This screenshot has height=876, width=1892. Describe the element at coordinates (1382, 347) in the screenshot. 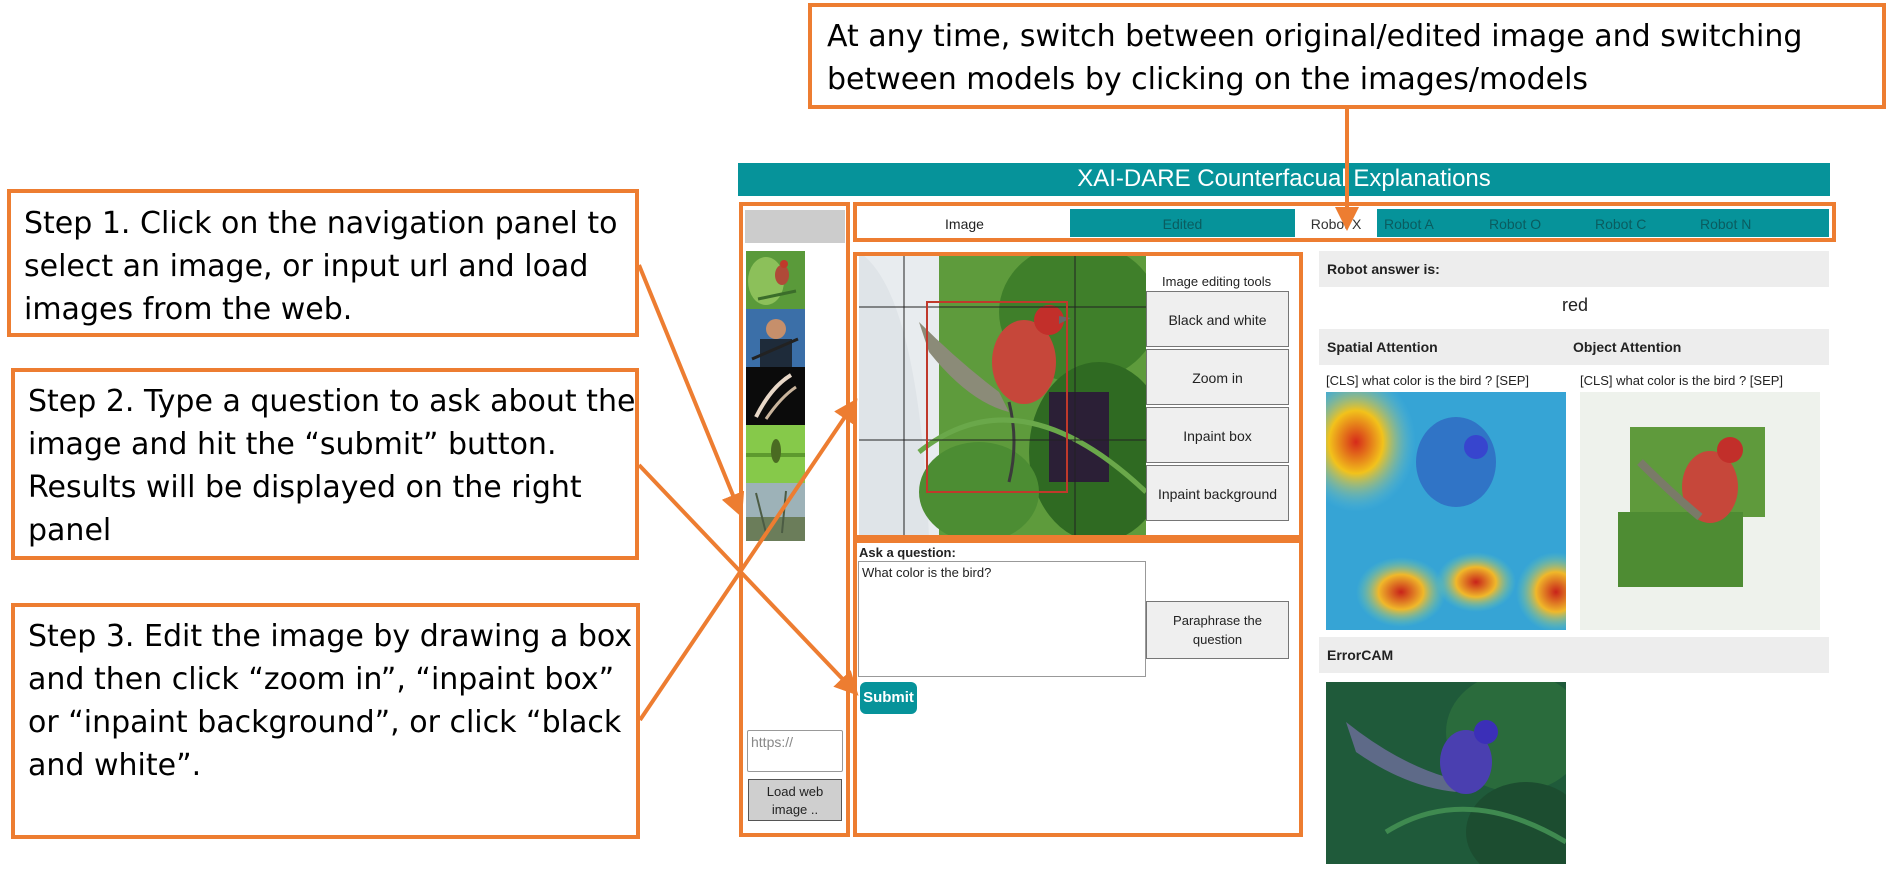

I see `spatial-attention-label: Spatial Attention` at that location.